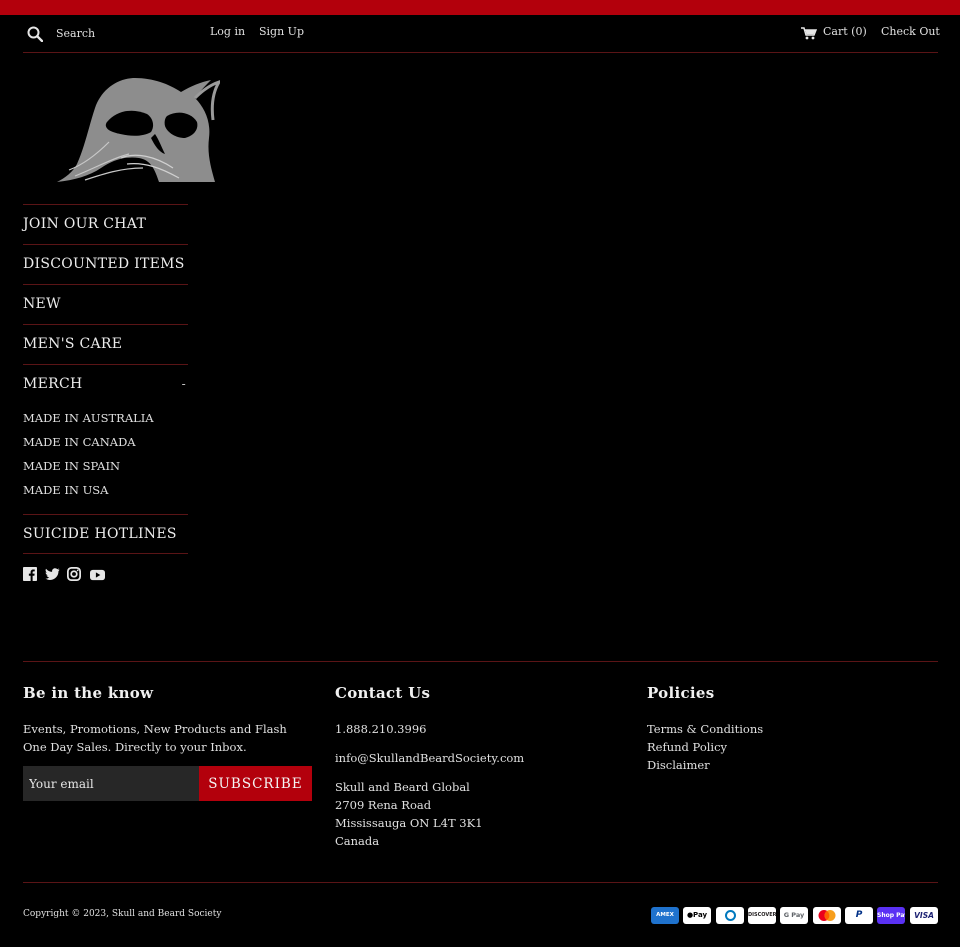  What do you see at coordinates (105, 490) in the screenshot?
I see `submenu-item-usa: MADE IN USA` at bounding box center [105, 490].